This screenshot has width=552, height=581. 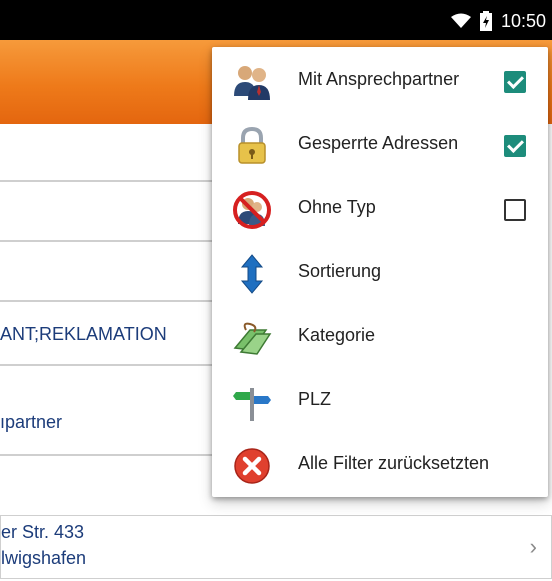 I want to click on list-row-text: ıpartner, so click(x=31, y=422).